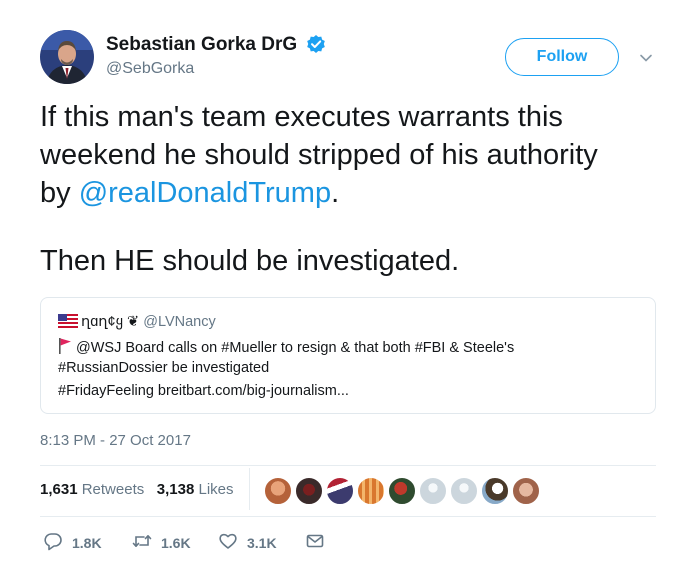  Describe the element at coordinates (175, 489) in the screenshot. I see `likes-count: 3,138` at that location.